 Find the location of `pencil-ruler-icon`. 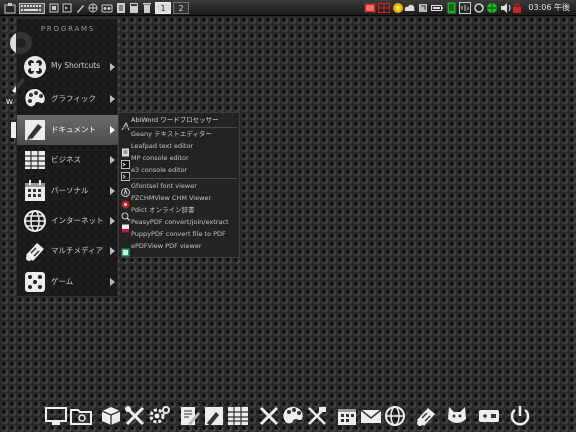

pencil-ruler-icon is located at coordinates (269, 416).